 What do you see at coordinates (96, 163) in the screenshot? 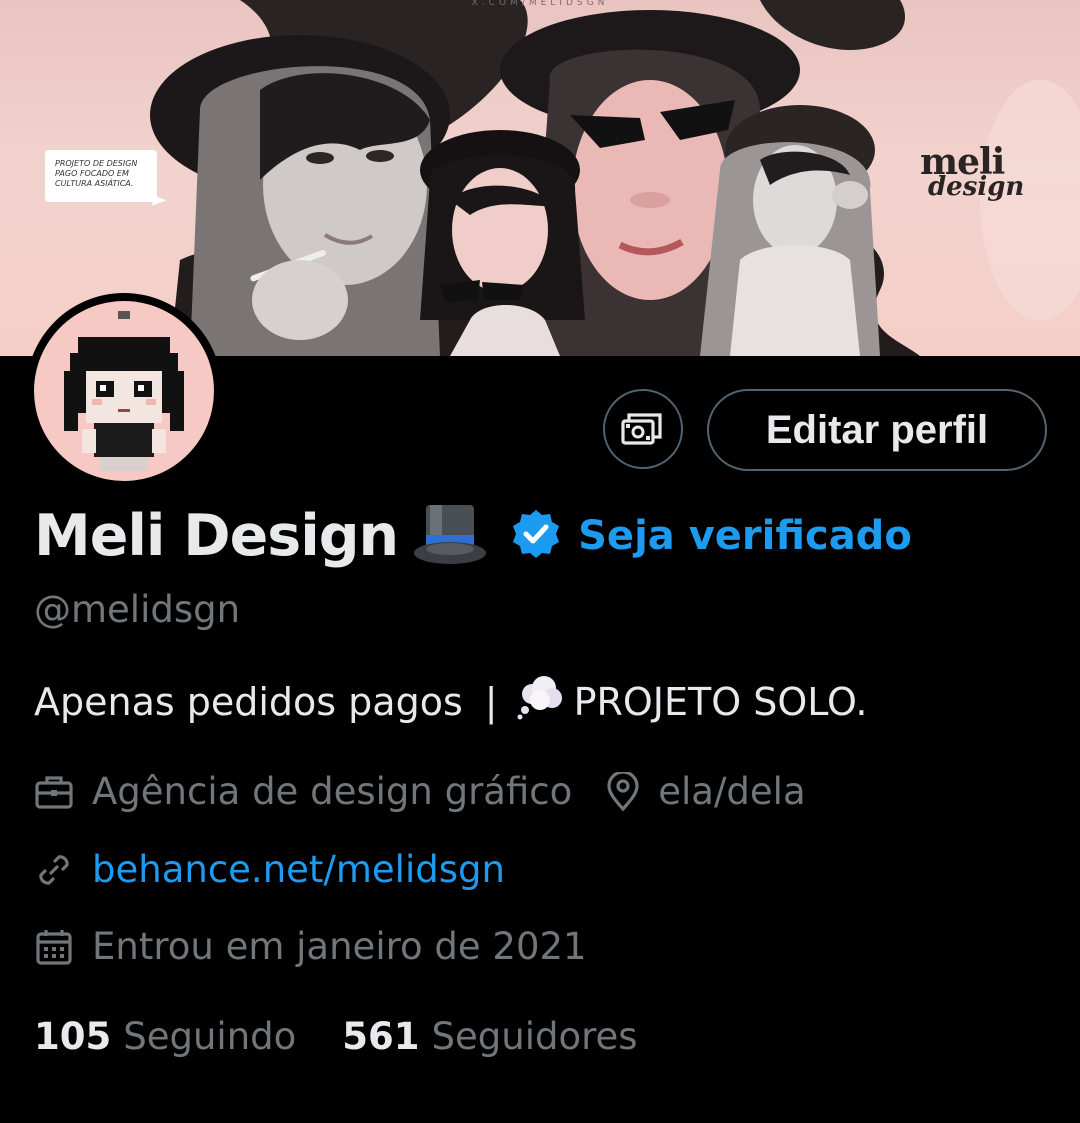
I see `speech-card-line: PROJETO DE DESIGN` at bounding box center [96, 163].